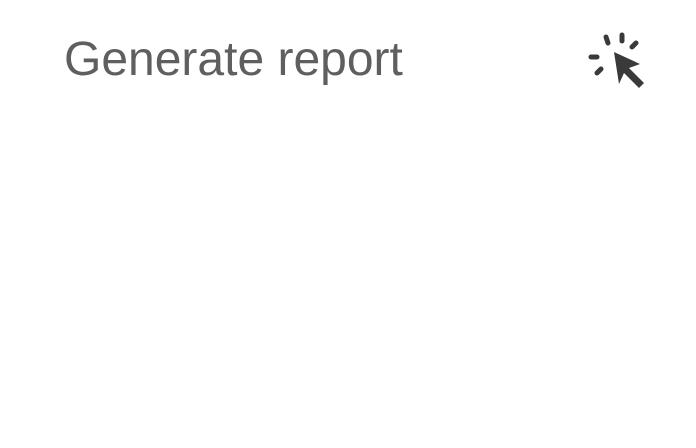  I want to click on click-cursor-icon, so click(617, 61).